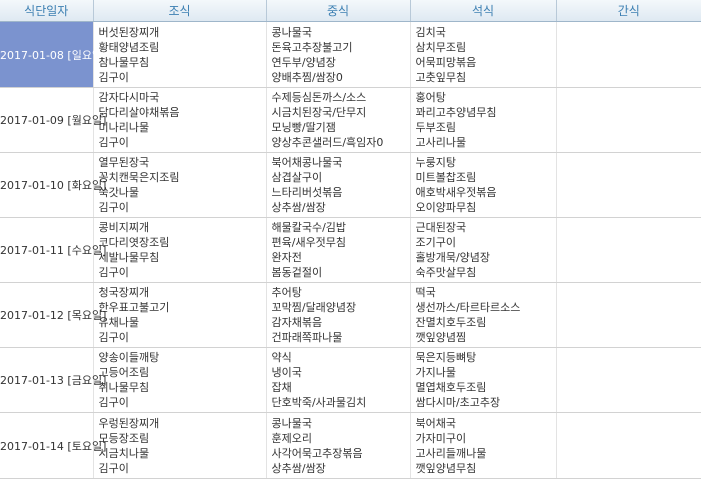 This screenshot has width=701, height=487. Describe the element at coordinates (468, 307) in the screenshot. I see `menu-item: 생선까스/타르타르소스` at that location.